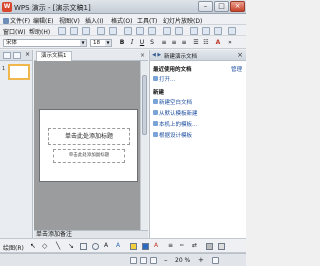 Image resolution: width=320 pixels, height=266 pixels. Describe the element at coordinates (27, 54) in the screenshot. I see `close-pane-icon: ×` at that location.